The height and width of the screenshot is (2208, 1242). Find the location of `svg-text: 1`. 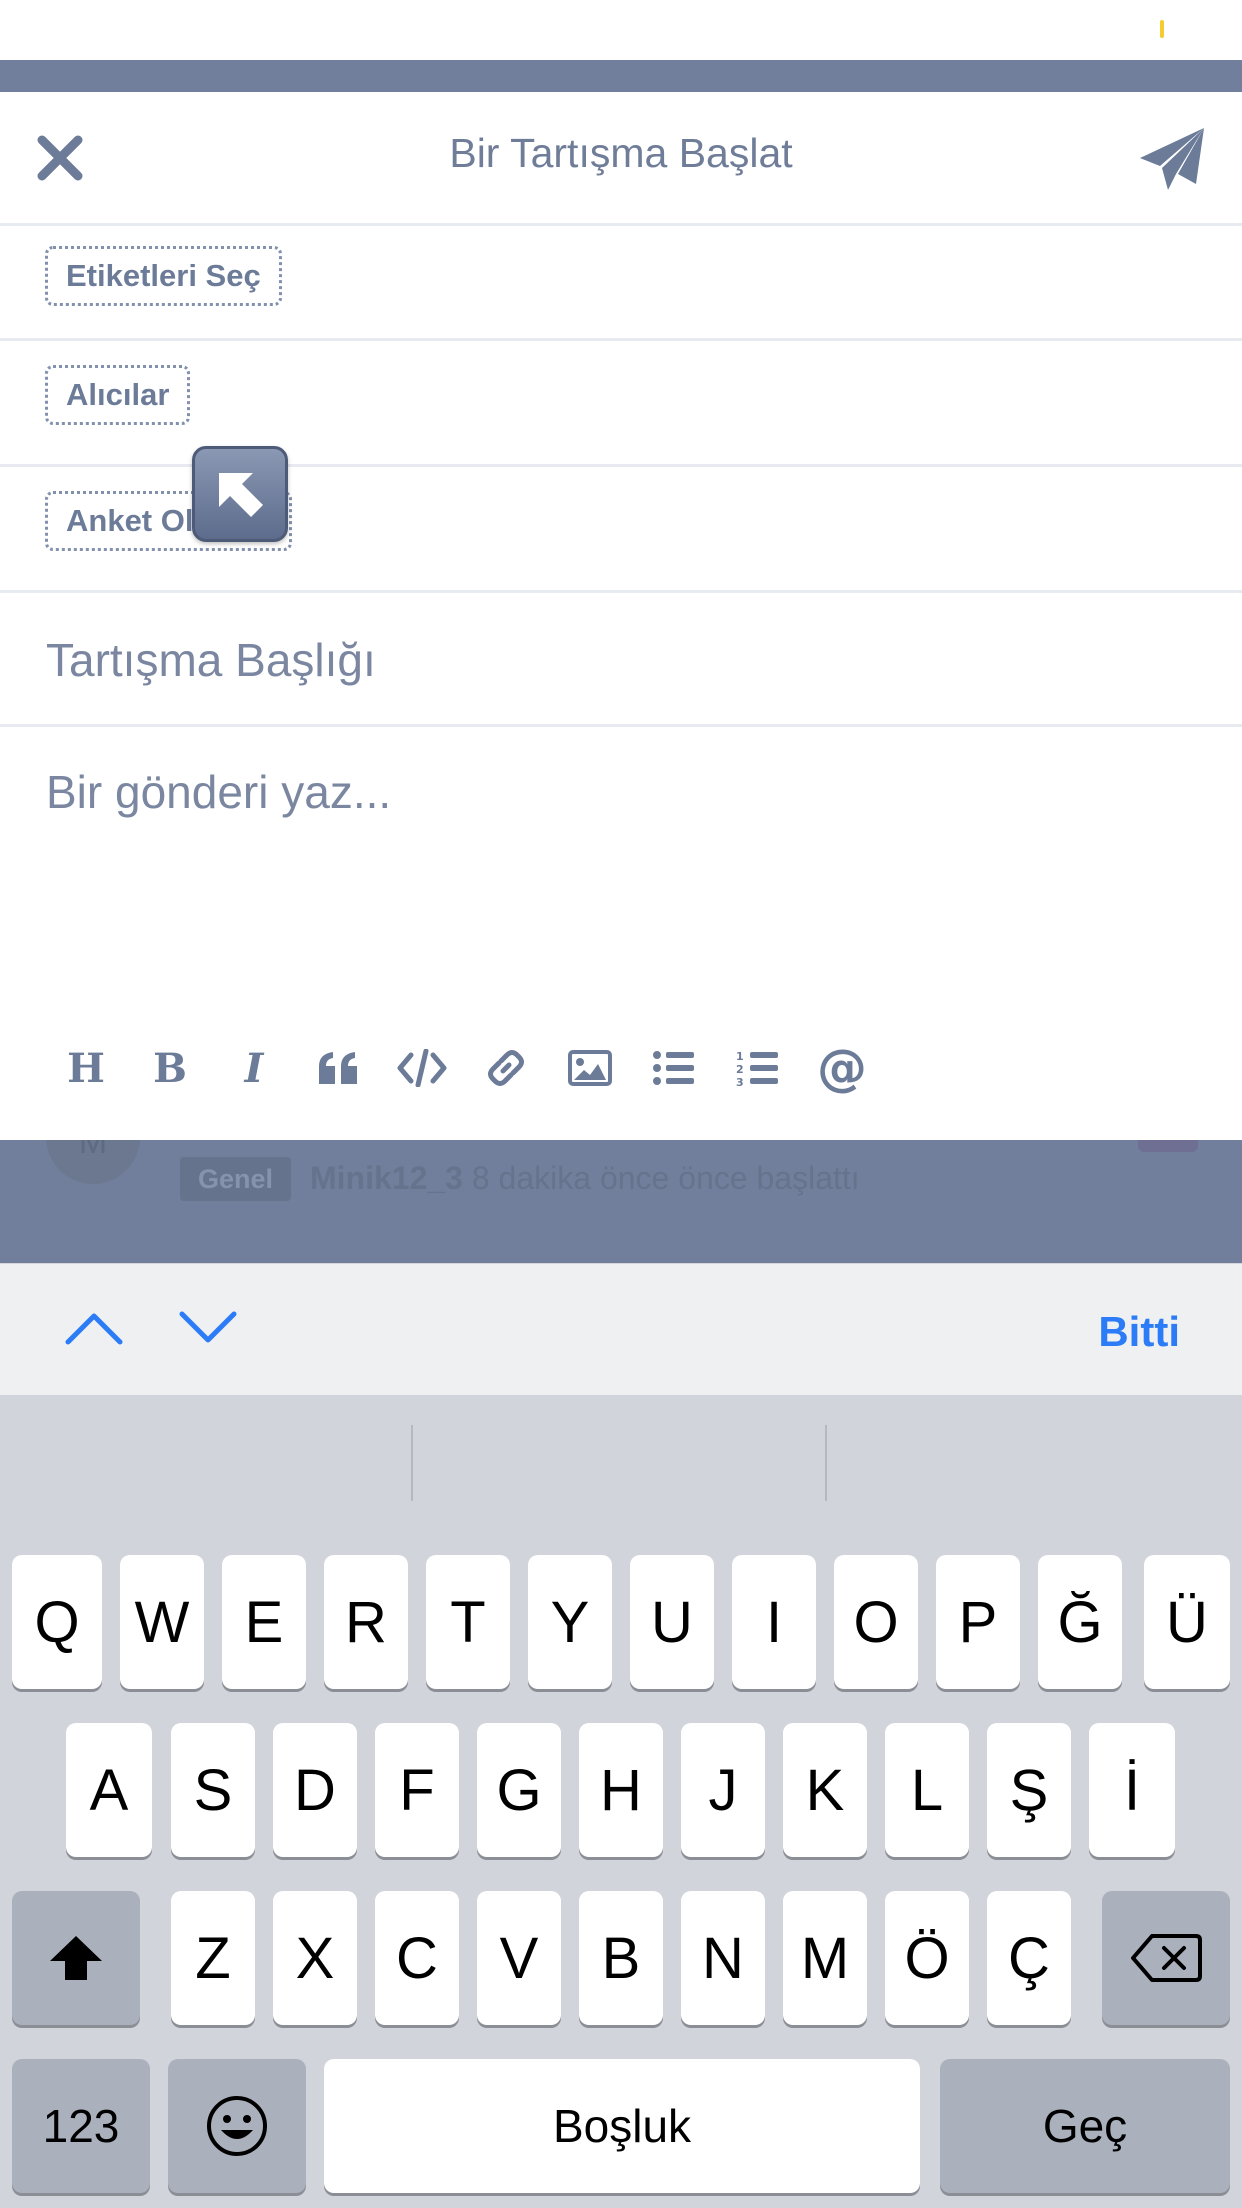

svg-text: 1 is located at coordinates (740, 1056).